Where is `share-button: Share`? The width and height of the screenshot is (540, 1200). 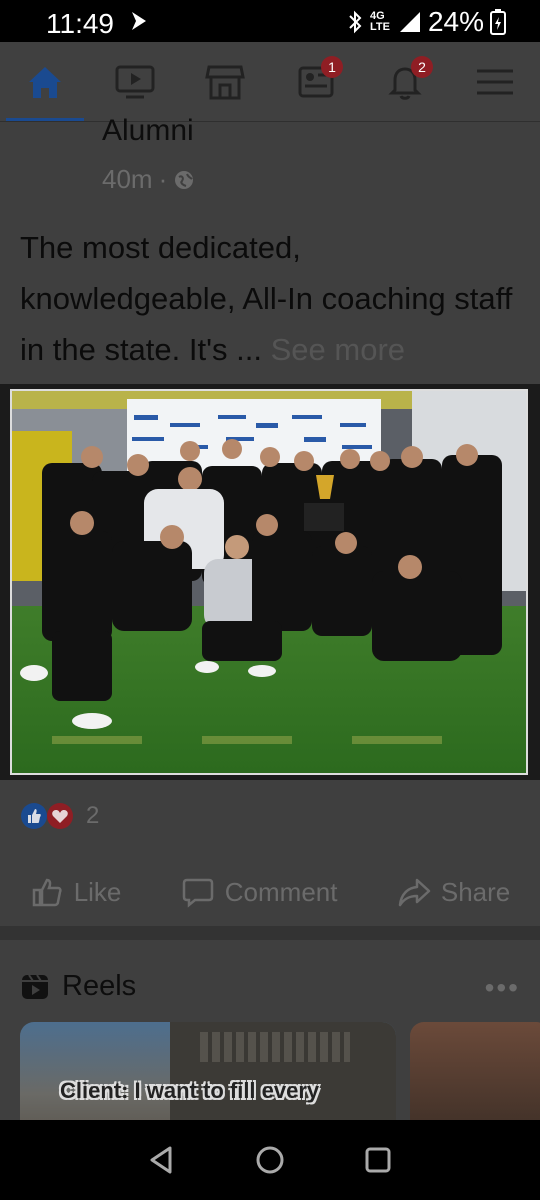
share-button: Share is located at coordinates (453, 892).